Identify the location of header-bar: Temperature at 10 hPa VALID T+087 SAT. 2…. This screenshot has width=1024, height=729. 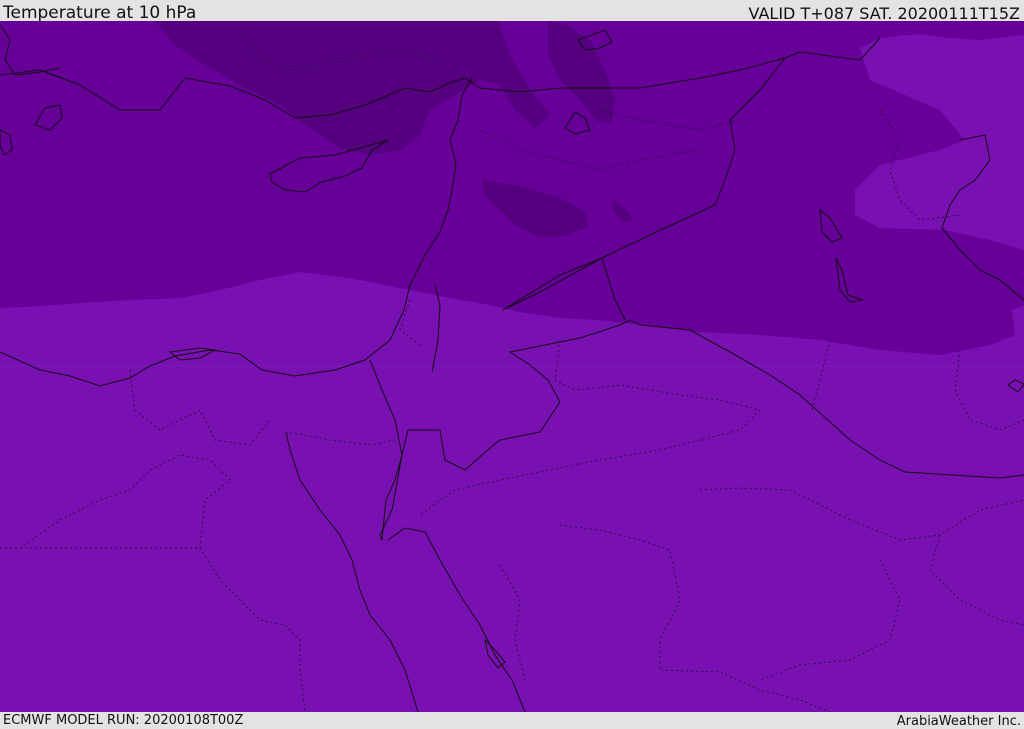
(512, 11).